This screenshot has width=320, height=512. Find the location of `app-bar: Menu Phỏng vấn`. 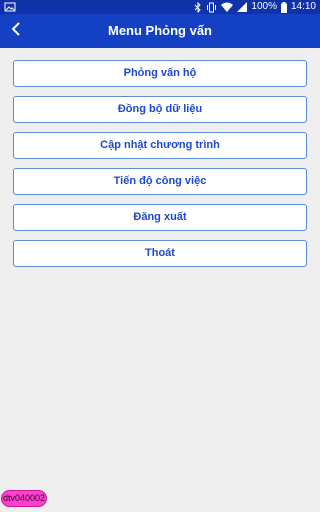

app-bar: Menu Phỏng vấn is located at coordinates (160, 31).